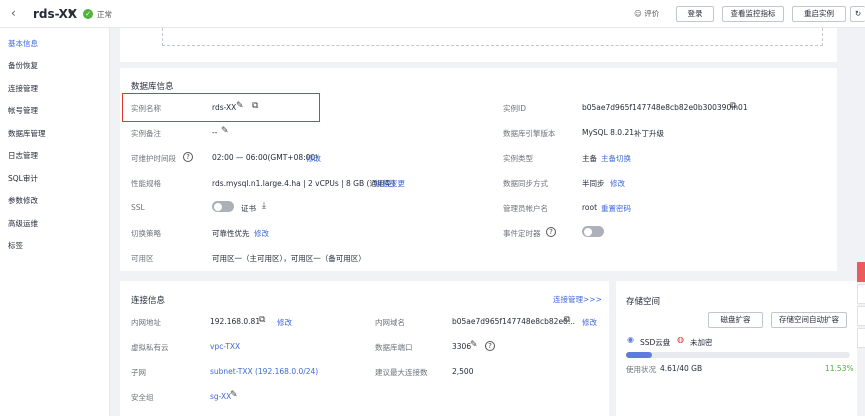 The height and width of the screenshot is (416, 865). I want to click on event-scheduler-label: 事件定时器, so click(522, 233).